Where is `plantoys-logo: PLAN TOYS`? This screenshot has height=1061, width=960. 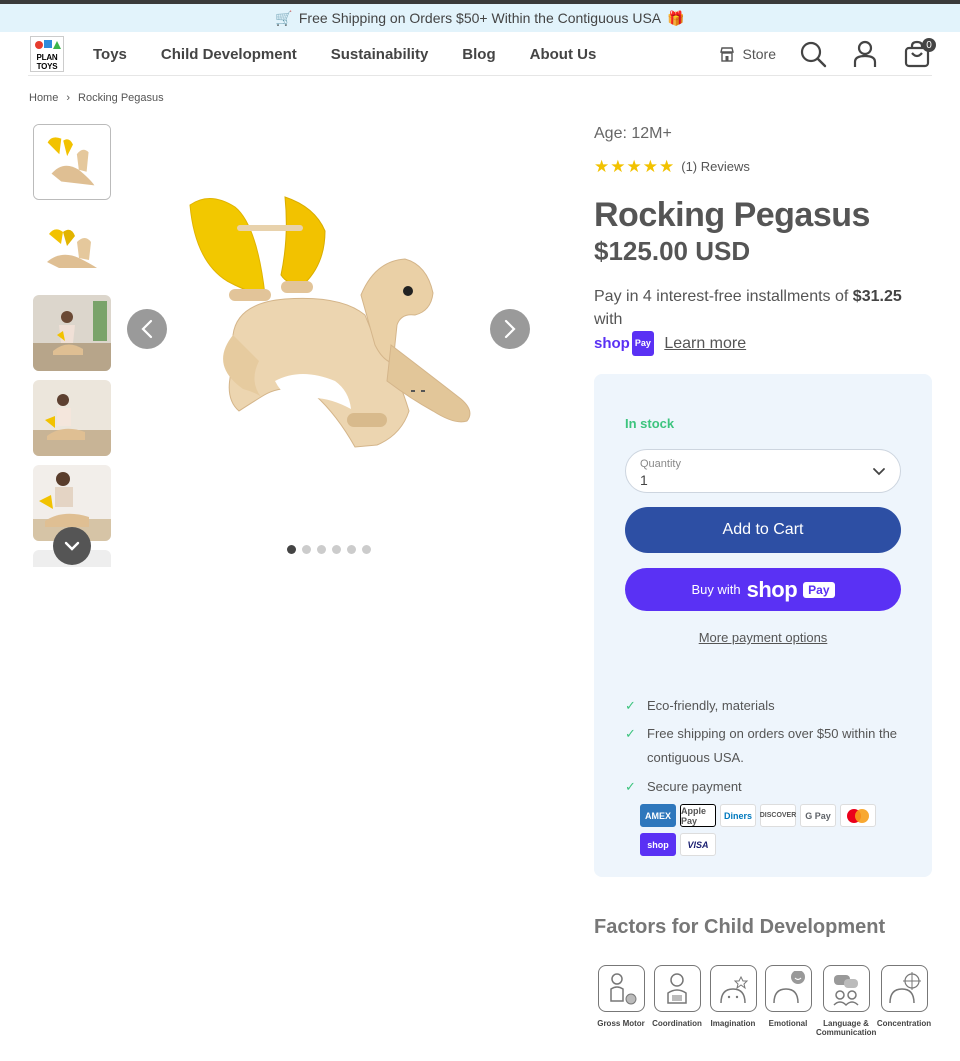 plantoys-logo: PLAN TOYS is located at coordinates (47, 54).